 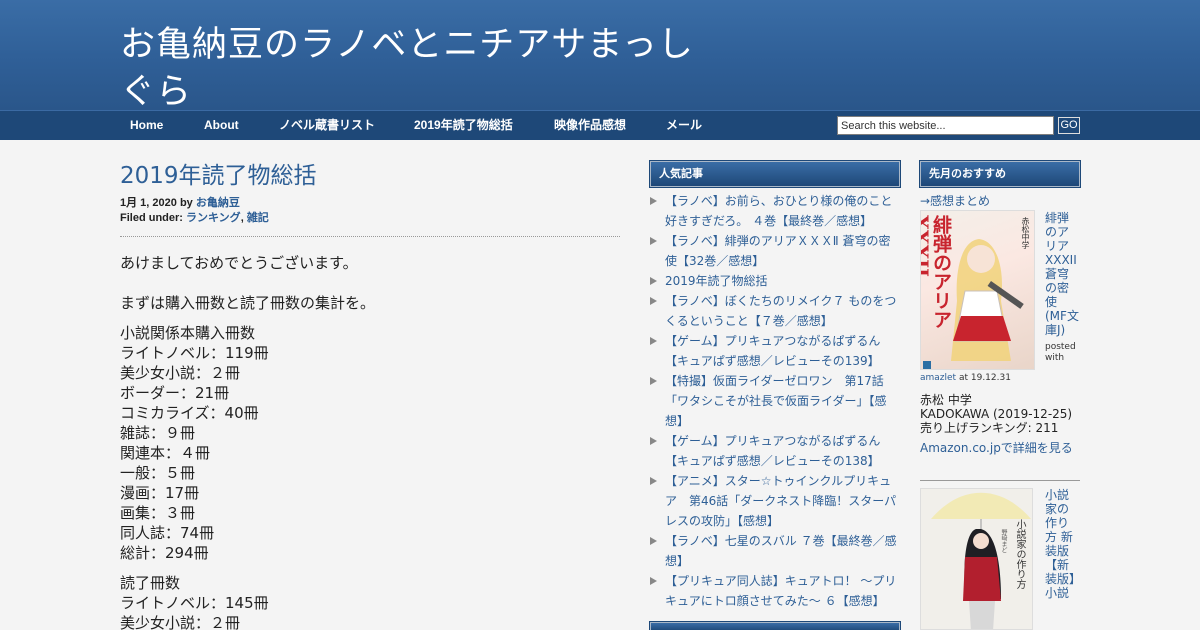 What do you see at coordinates (239, 263) in the screenshot?
I see `greeting: あけましておめでとうございます。` at bounding box center [239, 263].